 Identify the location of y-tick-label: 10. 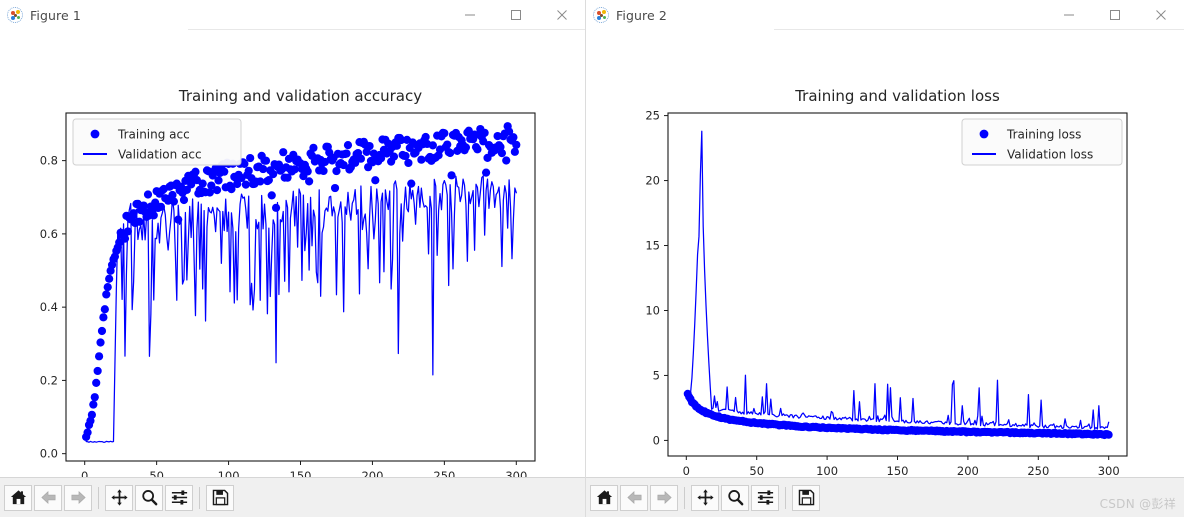
(652, 310).